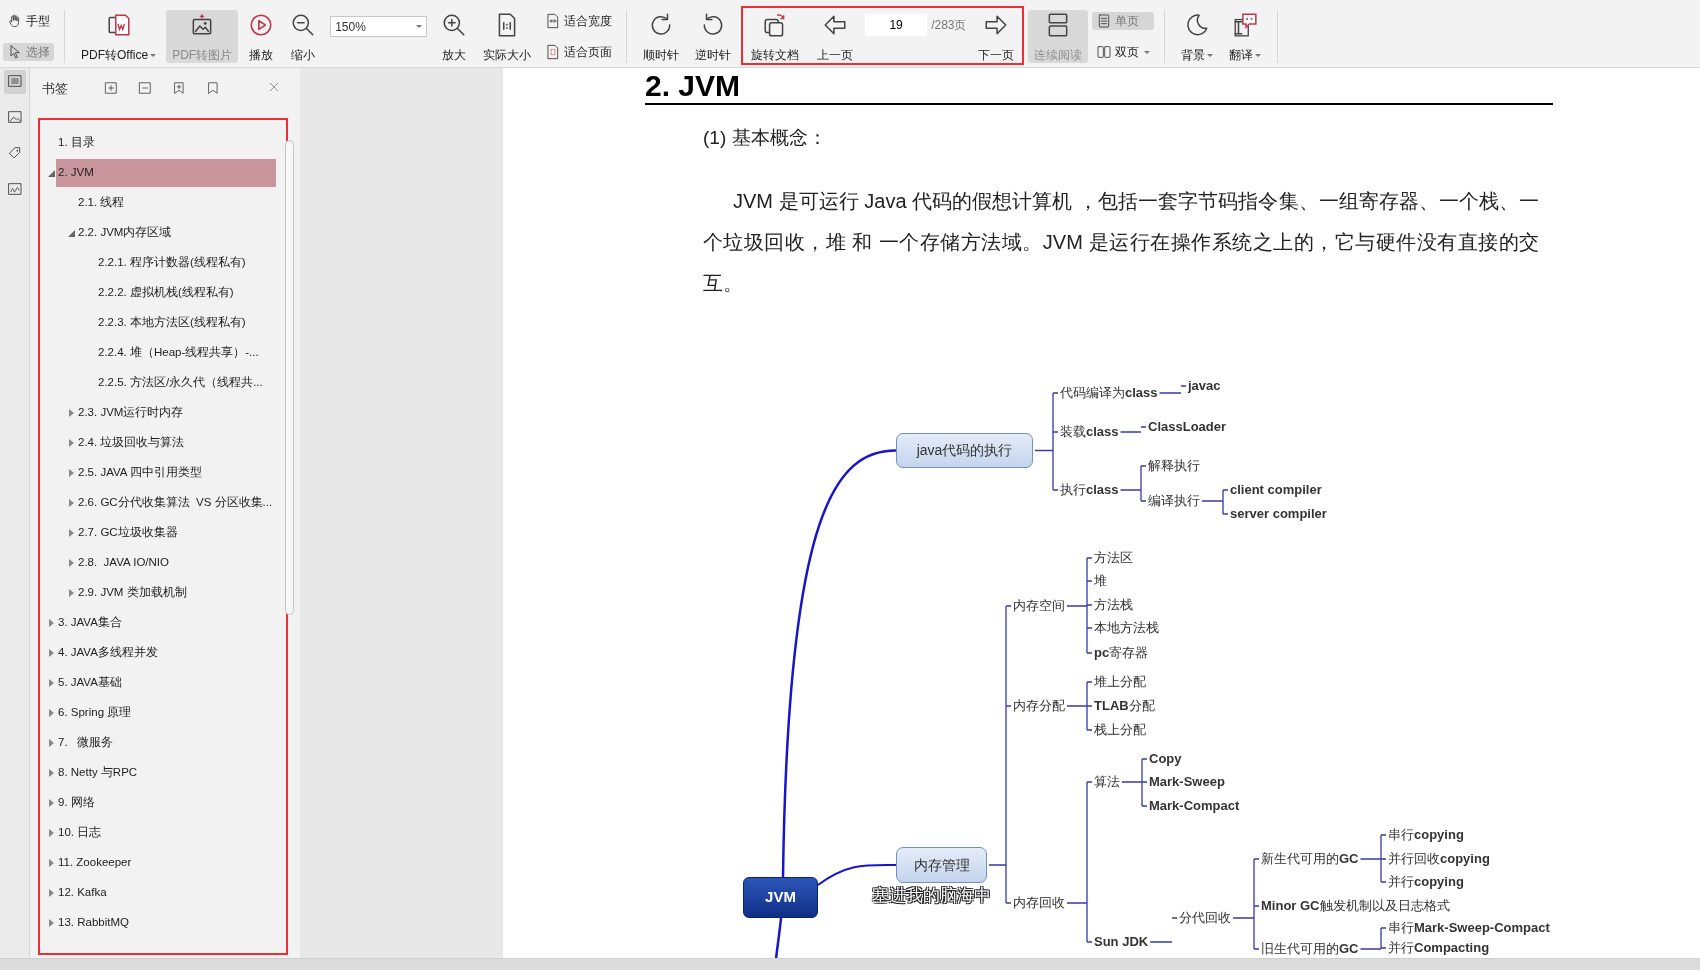  Describe the element at coordinates (775, 36) in the screenshot. I see `toolbar-button: 旋转文档` at that location.